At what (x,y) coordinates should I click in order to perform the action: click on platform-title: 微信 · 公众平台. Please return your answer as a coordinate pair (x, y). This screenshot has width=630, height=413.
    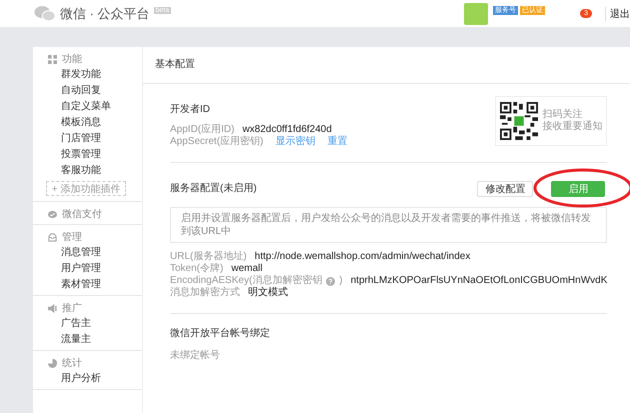
    Looking at the image, I should click on (105, 13).